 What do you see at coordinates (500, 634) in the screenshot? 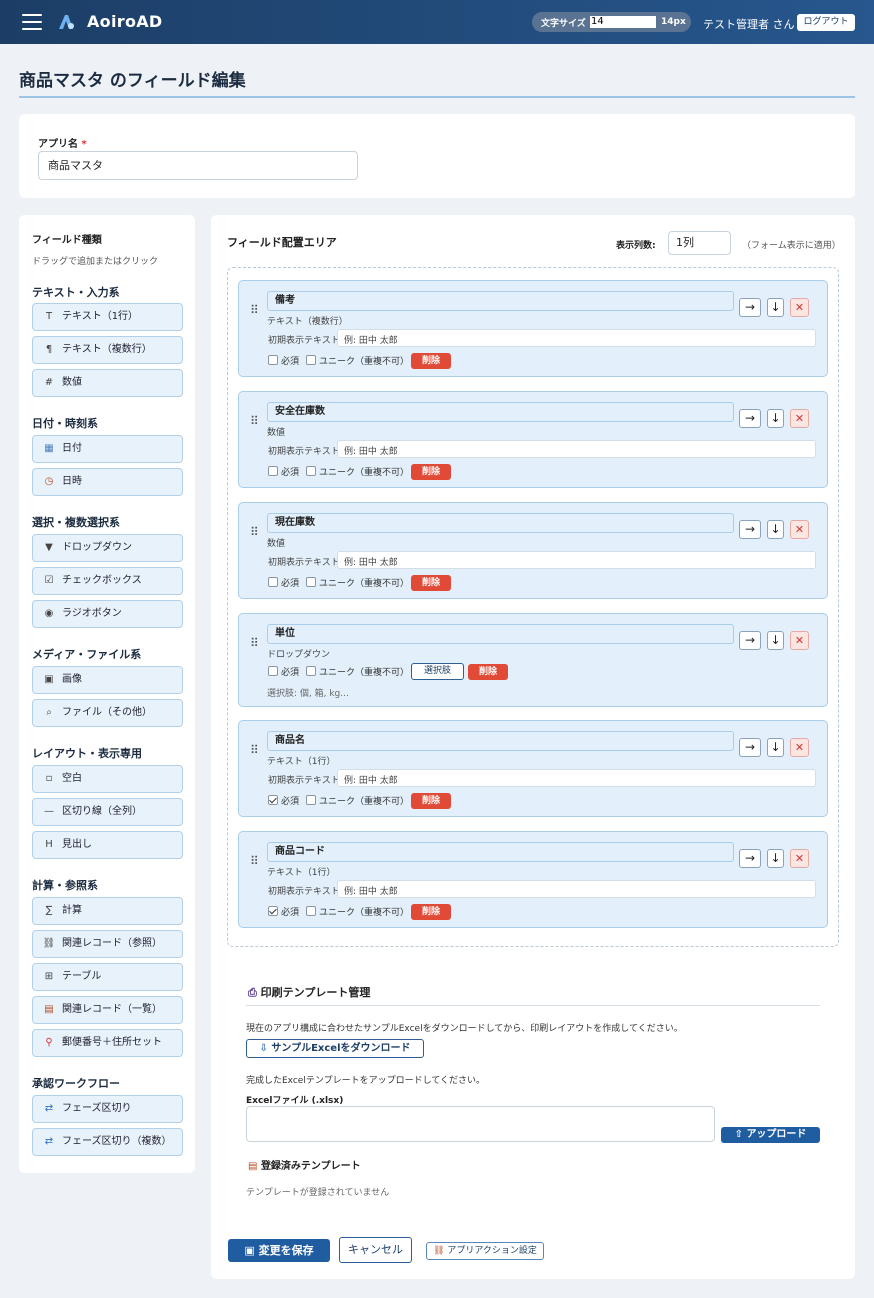
I see `field-name-input: 単位` at bounding box center [500, 634].